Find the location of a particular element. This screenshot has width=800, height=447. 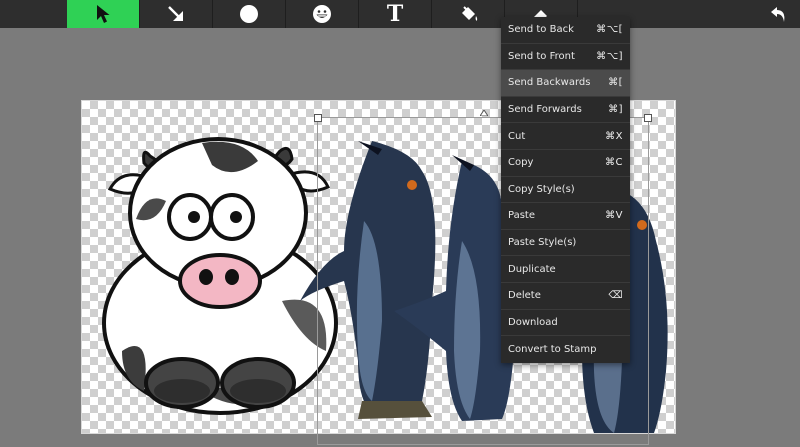

menu-item-copy: Copy ⌘C is located at coordinates (565, 163).